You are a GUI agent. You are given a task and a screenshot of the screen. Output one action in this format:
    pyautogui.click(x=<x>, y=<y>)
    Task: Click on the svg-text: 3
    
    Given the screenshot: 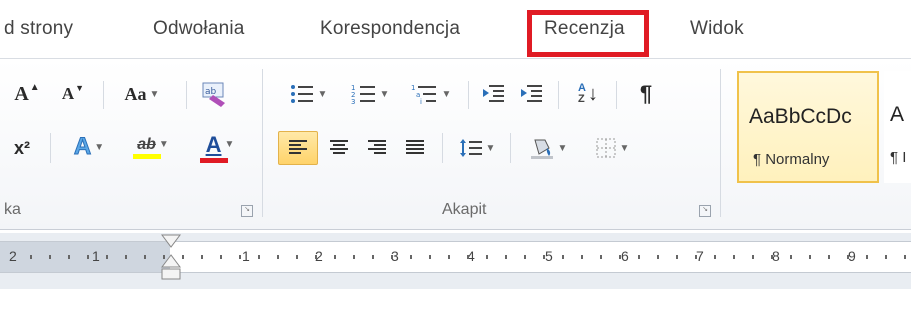 What is the action you would take?
    pyautogui.click(x=353, y=101)
    